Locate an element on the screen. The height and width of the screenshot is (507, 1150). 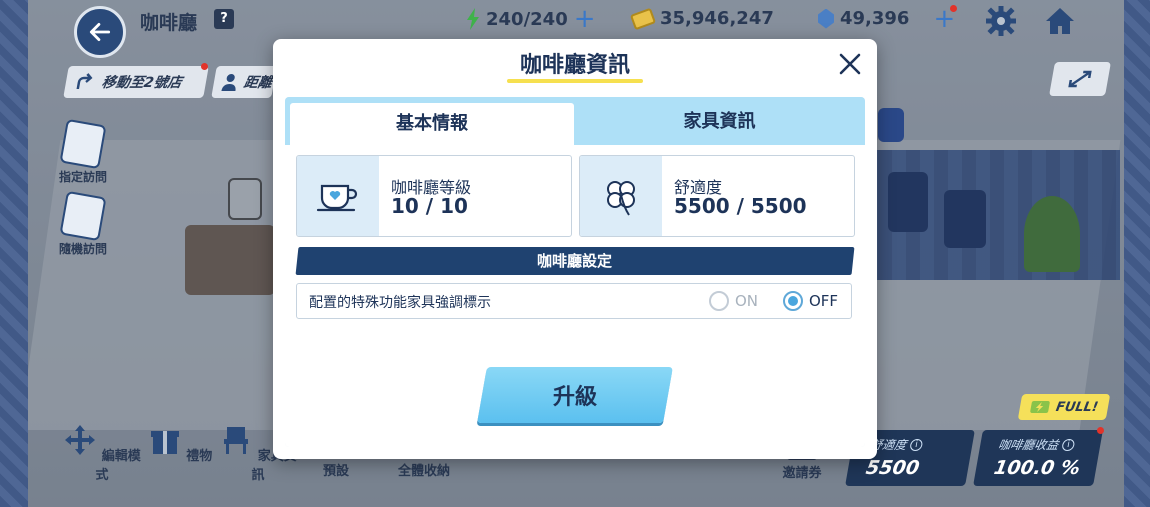
ap-resource: 240/240 + is located at coordinates (531, 19).